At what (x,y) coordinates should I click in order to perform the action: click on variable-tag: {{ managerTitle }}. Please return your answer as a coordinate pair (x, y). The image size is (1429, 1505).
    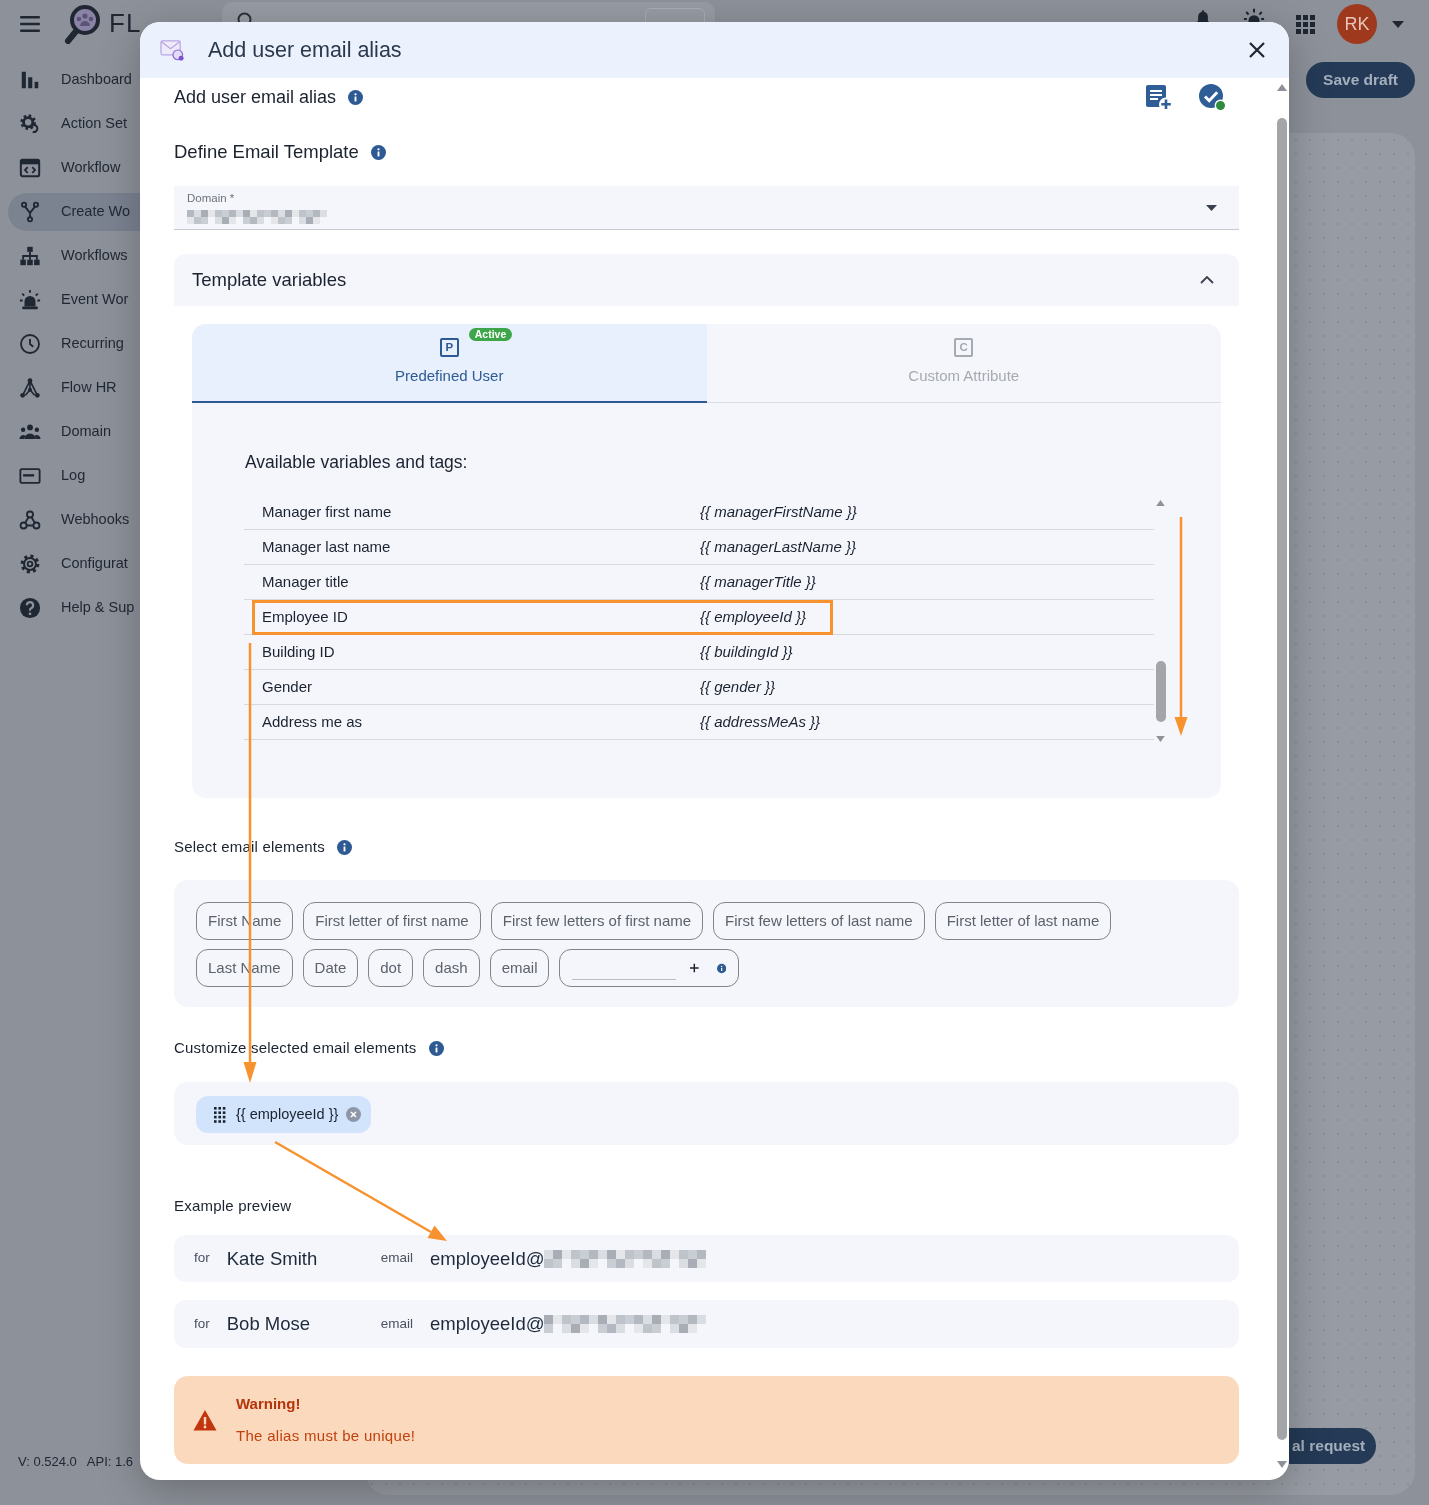
    Looking at the image, I should click on (758, 582).